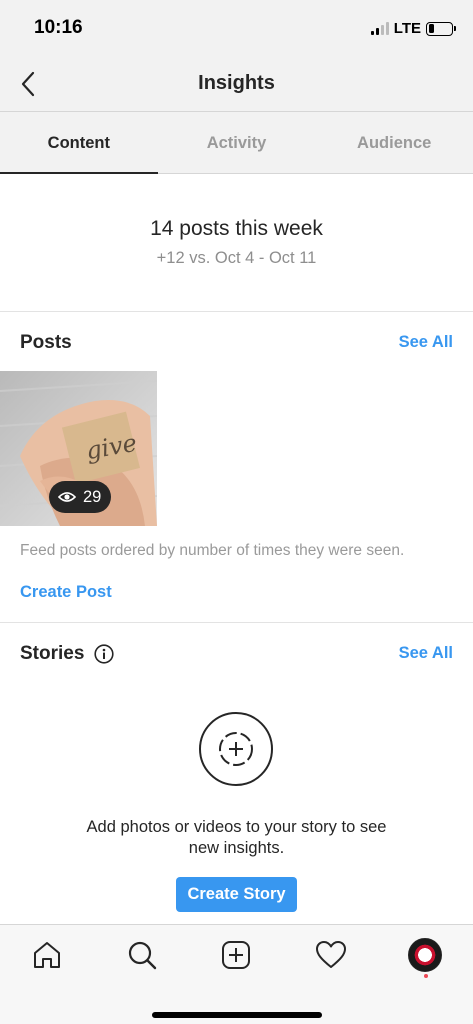 The image size is (473, 1024). What do you see at coordinates (441, 28) in the screenshot?
I see `battery-icon` at bounding box center [441, 28].